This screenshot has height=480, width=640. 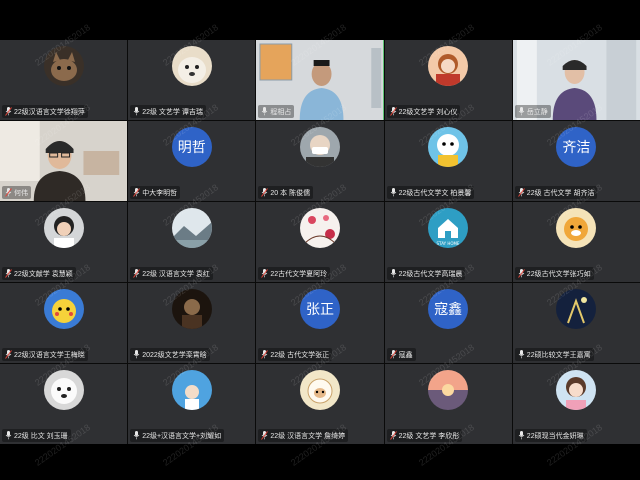 What do you see at coordinates (430, 192) in the screenshot?
I see `participant-name-label: 22级古代文学文 柏景馨` at bounding box center [430, 192].